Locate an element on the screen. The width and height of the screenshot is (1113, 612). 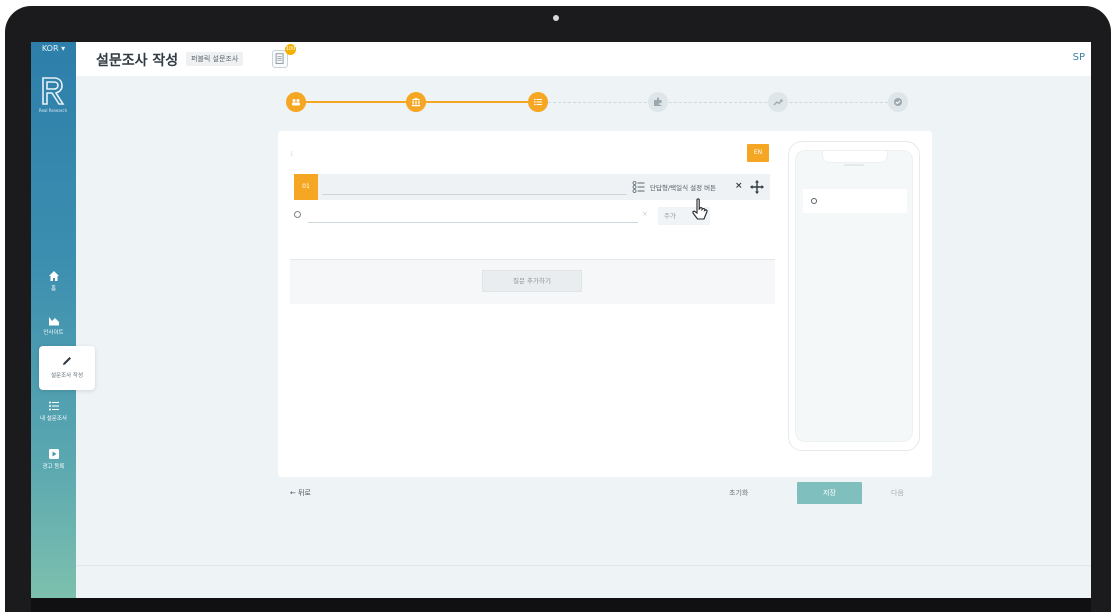
survey-type-badge: 퍼블릭 설문조사 is located at coordinates (215, 59).